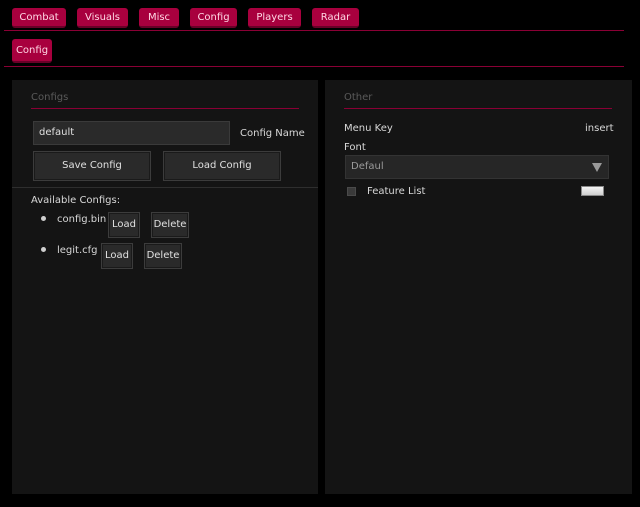  What do you see at coordinates (77, 250) in the screenshot?
I see `config-item-name: legit.cfg` at bounding box center [77, 250].